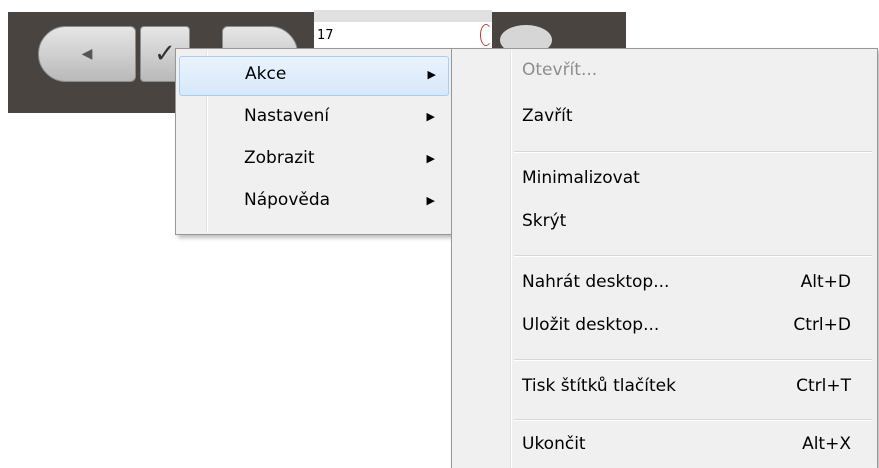  I want to click on triangle-left-icon: ◀, so click(87, 54).